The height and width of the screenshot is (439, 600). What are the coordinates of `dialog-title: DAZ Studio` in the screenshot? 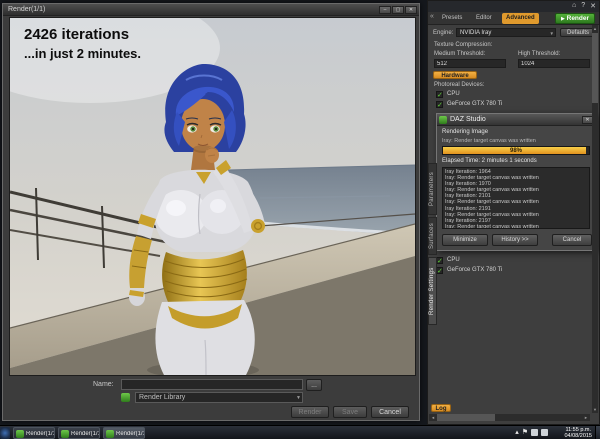 It's located at (468, 119).